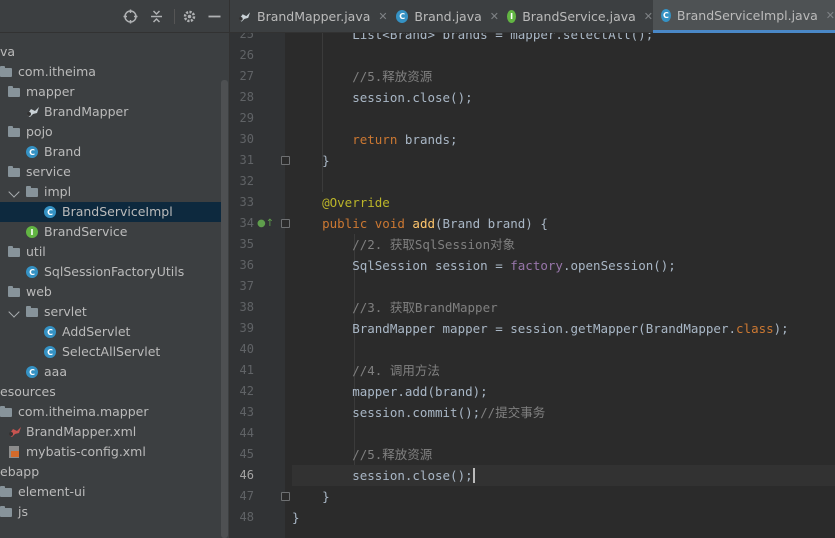 This screenshot has height=538, width=835. Describe the element at coordinates (156, 16) in the screenshot. I see `collapse-icon` at that location.